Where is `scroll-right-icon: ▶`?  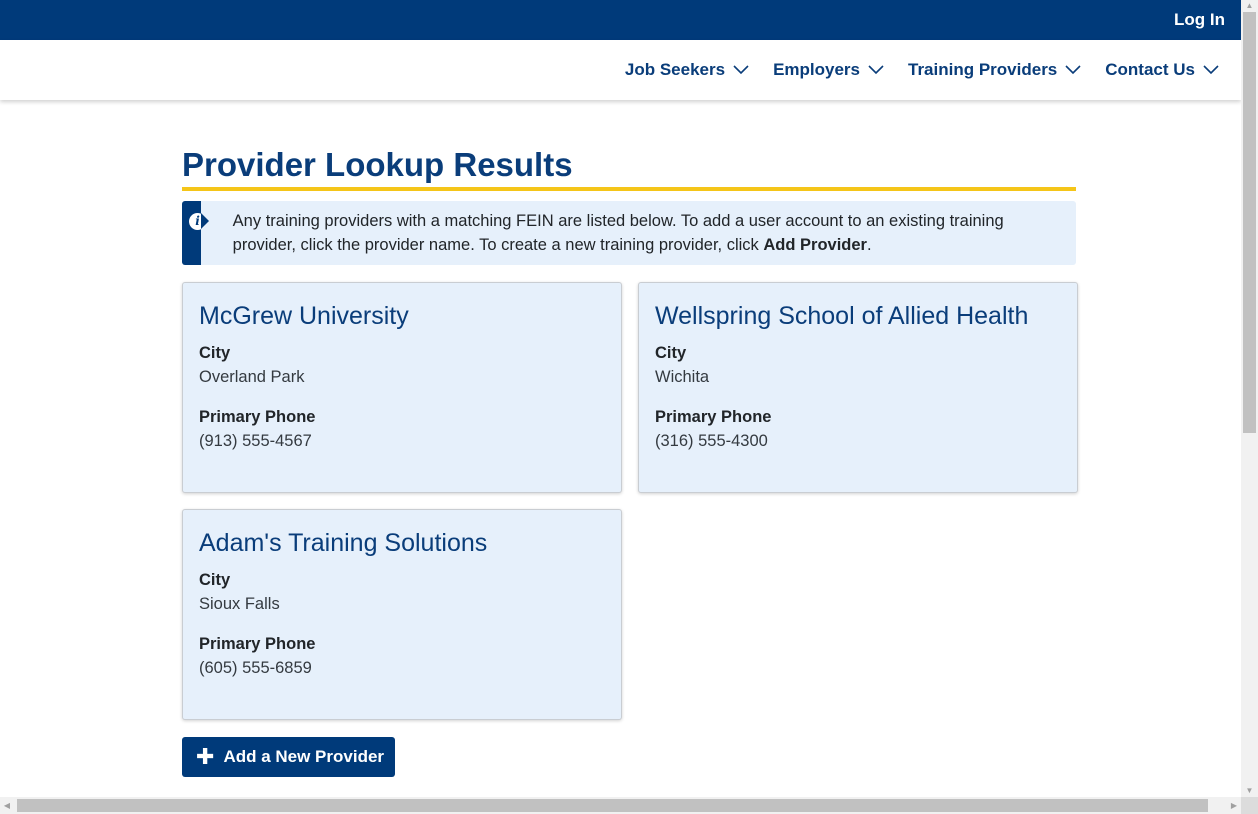
scroll-right-icon: ▶ is located at coordinates (1234, 805).